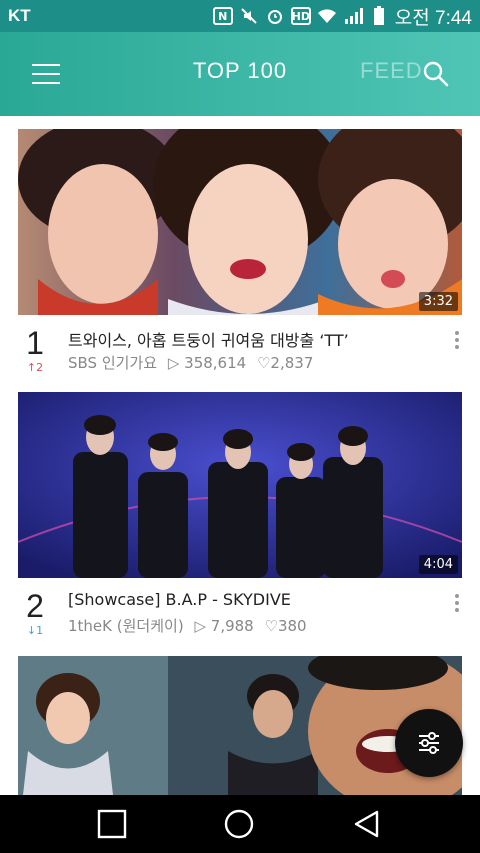  Describe the element at coordinates (438, 564) in the screenshot. I see `duration-label: 4:04` at that location.